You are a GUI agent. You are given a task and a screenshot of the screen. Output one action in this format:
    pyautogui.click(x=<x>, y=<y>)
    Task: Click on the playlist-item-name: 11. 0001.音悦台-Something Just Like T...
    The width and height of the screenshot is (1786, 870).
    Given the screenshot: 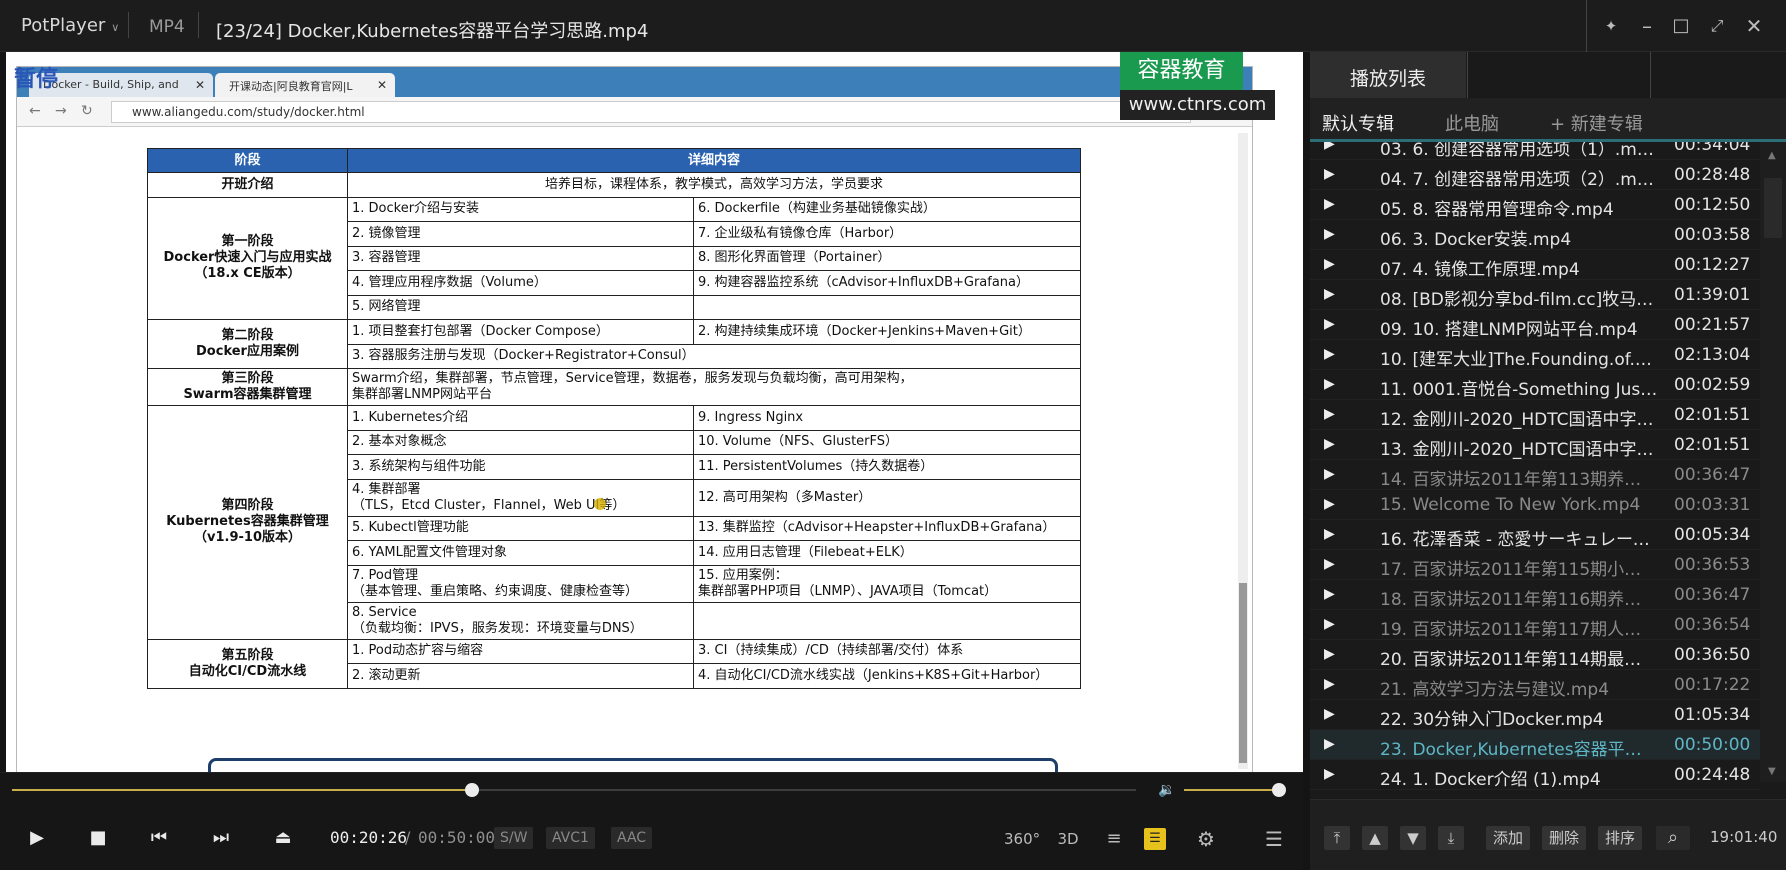 What is the action you would take?
    pyautogui.click(x=1519, y=390)
    